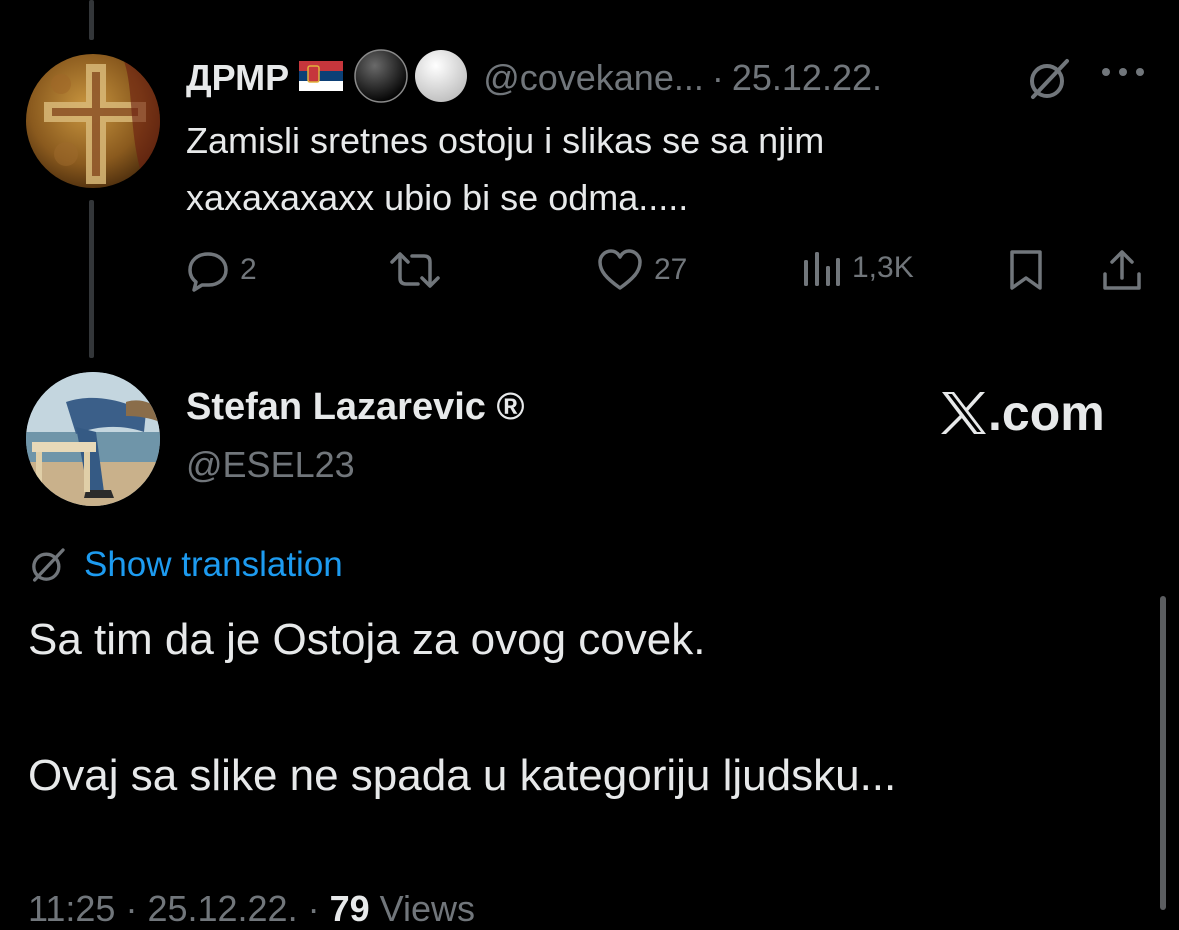  I want to click on views-button: 1,3K, so click(858, 268).